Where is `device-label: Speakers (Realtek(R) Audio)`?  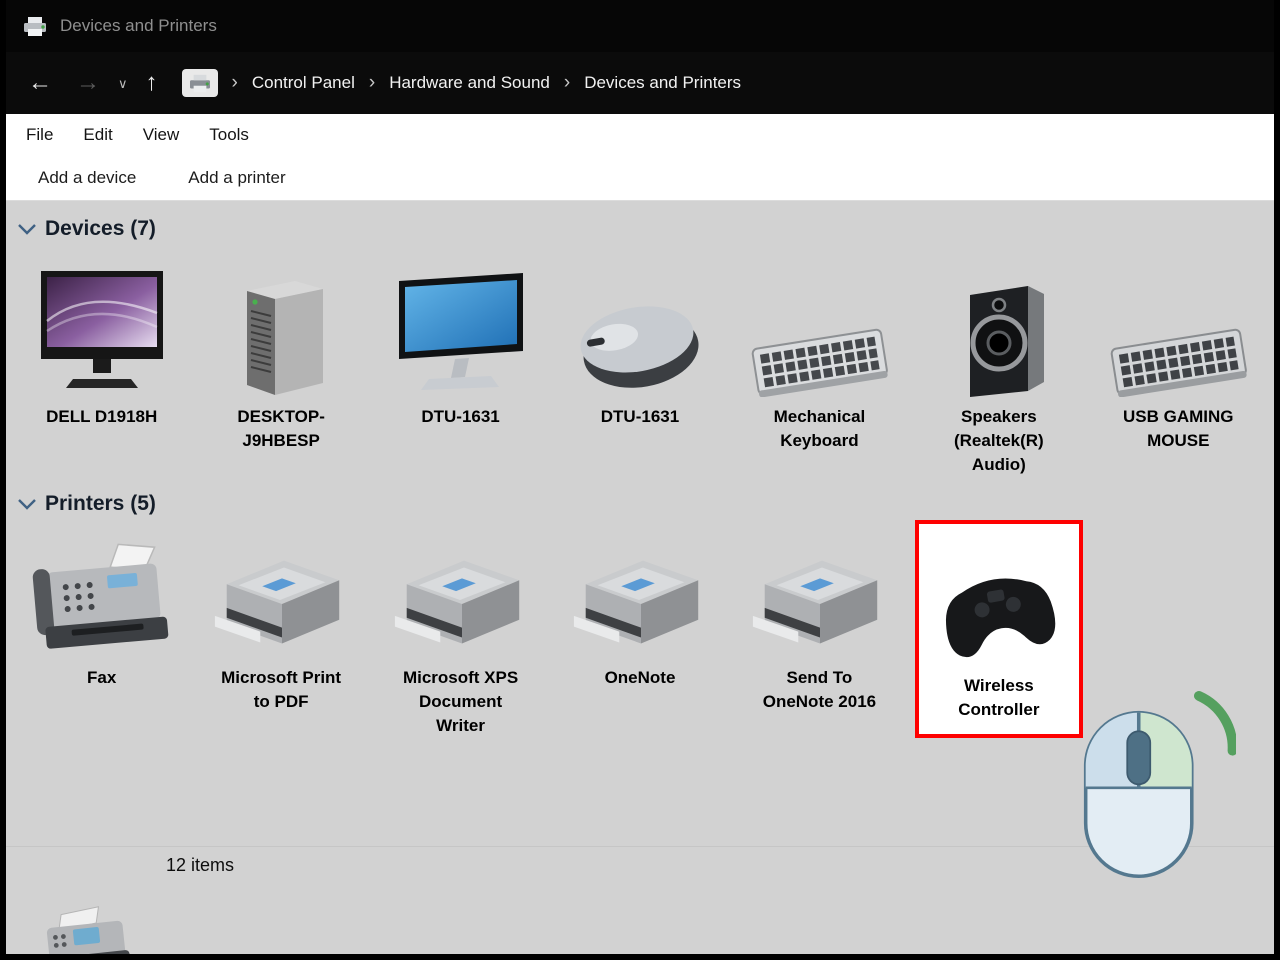 device-label: Speakers (Realtek(R) Audio) is located at coordinates (998, 440).